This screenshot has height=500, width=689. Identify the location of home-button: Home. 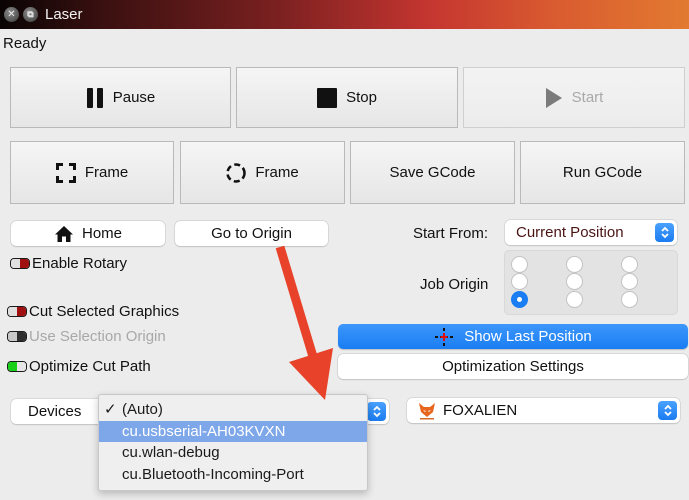
(88, 233).